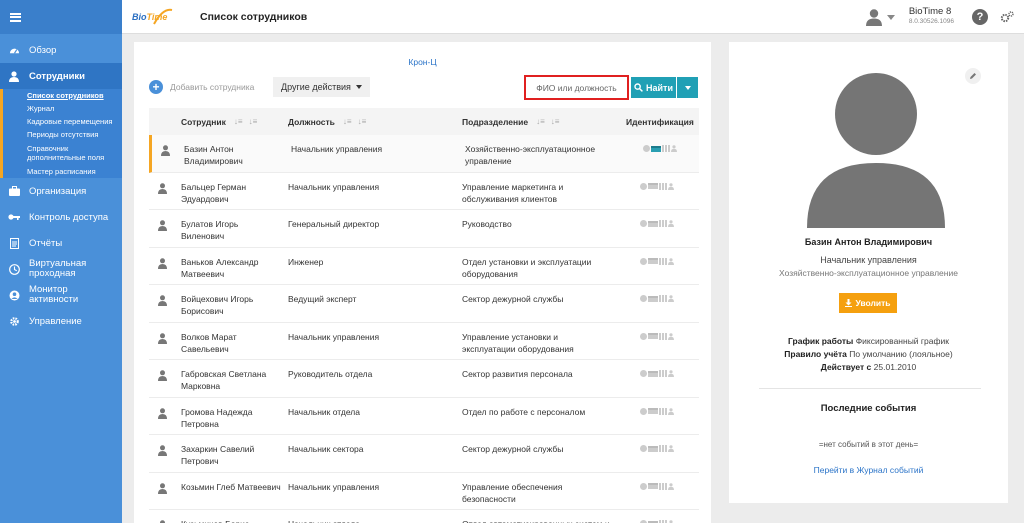 The width and height of the screenshot is (1024, 523). I want to click on rule-value: По умолчанию (лояльное), so click(901, 354).